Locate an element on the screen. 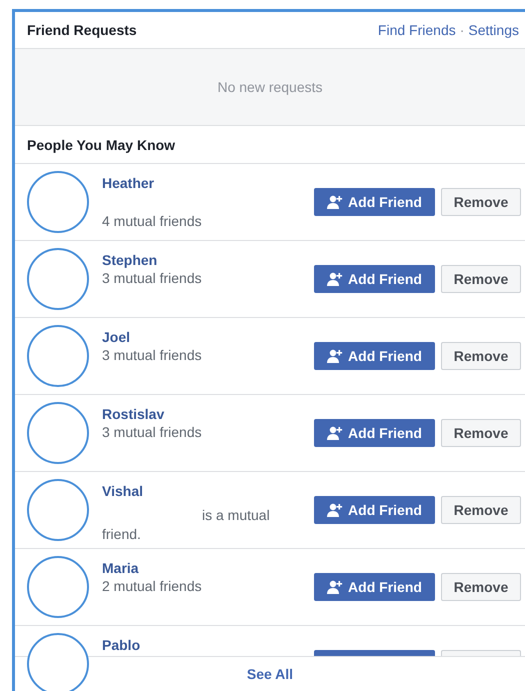 The height and width of the screenshot is (691, 525). see-all-link: See All is located at coordinates (270, 674).